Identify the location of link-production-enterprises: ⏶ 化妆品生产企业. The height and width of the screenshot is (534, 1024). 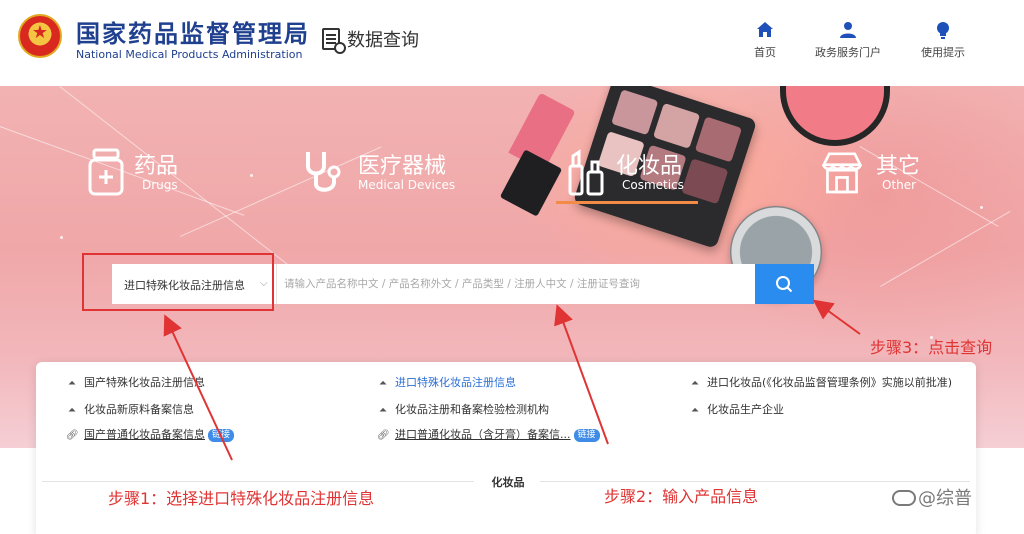
(736, 409).